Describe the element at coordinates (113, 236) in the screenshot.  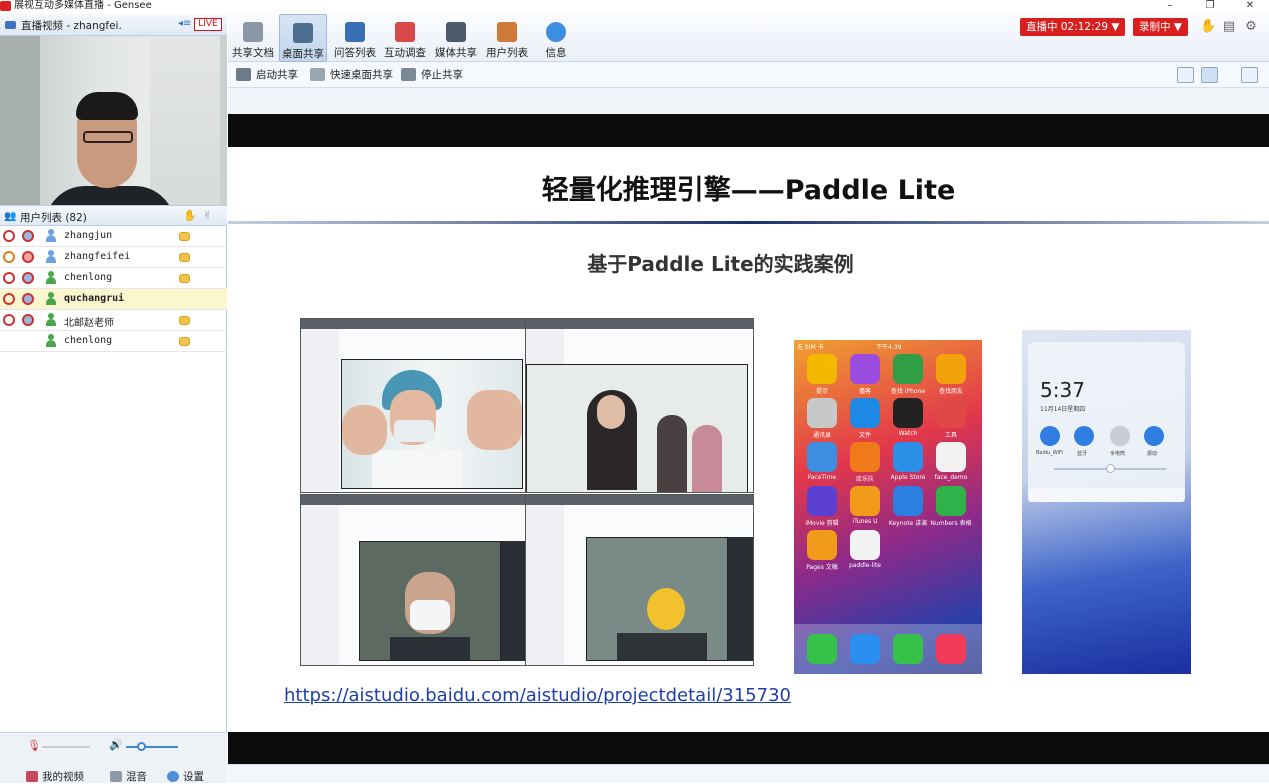
I see `user-row: zhangjun` at that location.